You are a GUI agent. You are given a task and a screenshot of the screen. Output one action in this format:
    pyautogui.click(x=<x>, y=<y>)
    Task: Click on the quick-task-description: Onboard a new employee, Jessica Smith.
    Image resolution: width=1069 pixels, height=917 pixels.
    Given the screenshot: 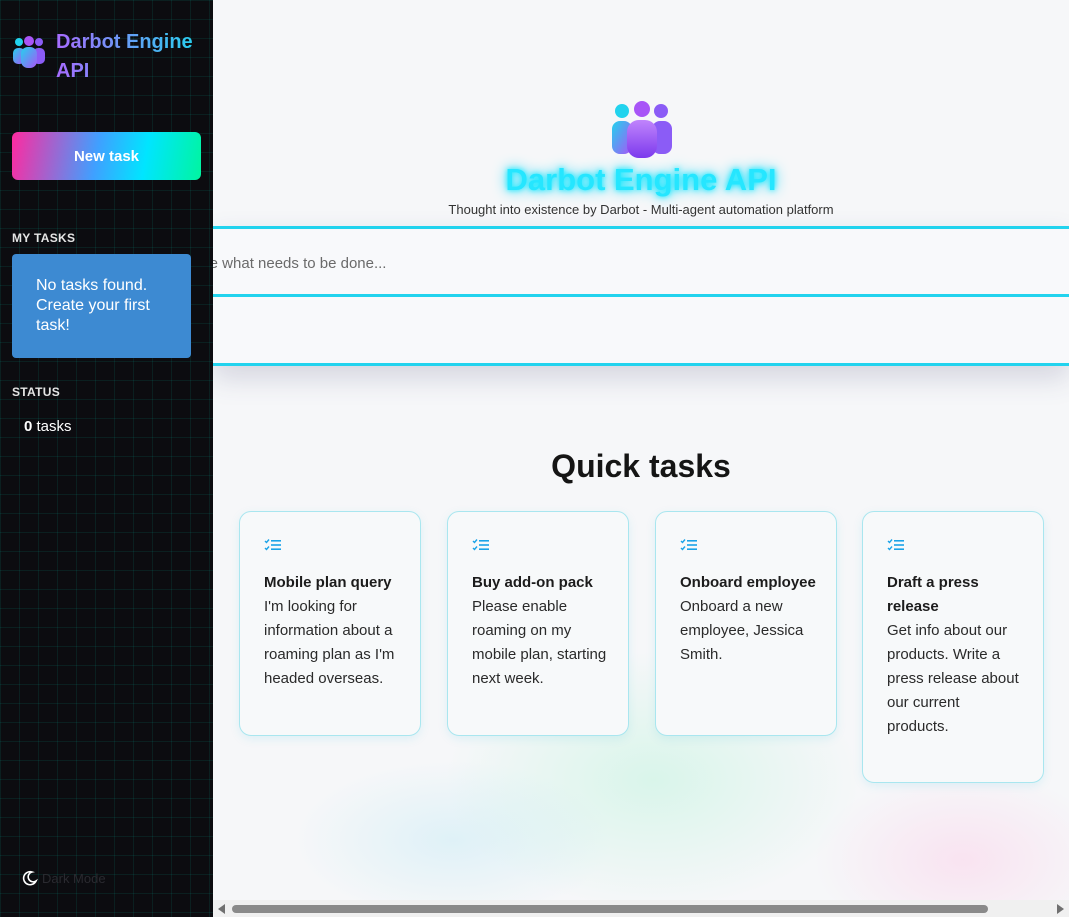 What is the action you would take?
    pyautogui.click(x=742, y=630)
    